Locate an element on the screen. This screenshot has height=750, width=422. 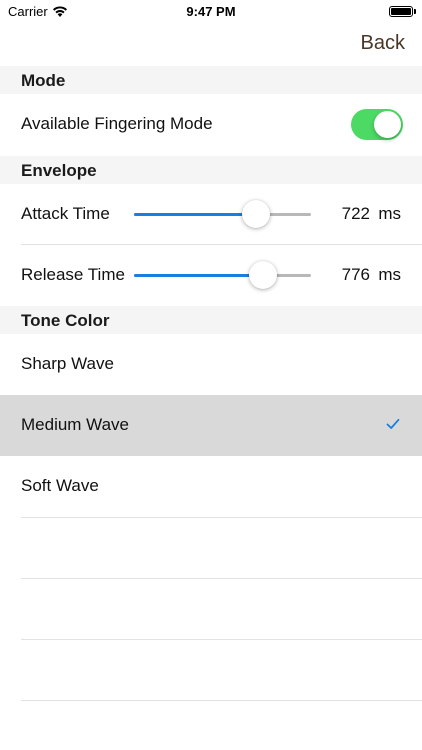
release-time-slider is located at coordinates (222, 275).